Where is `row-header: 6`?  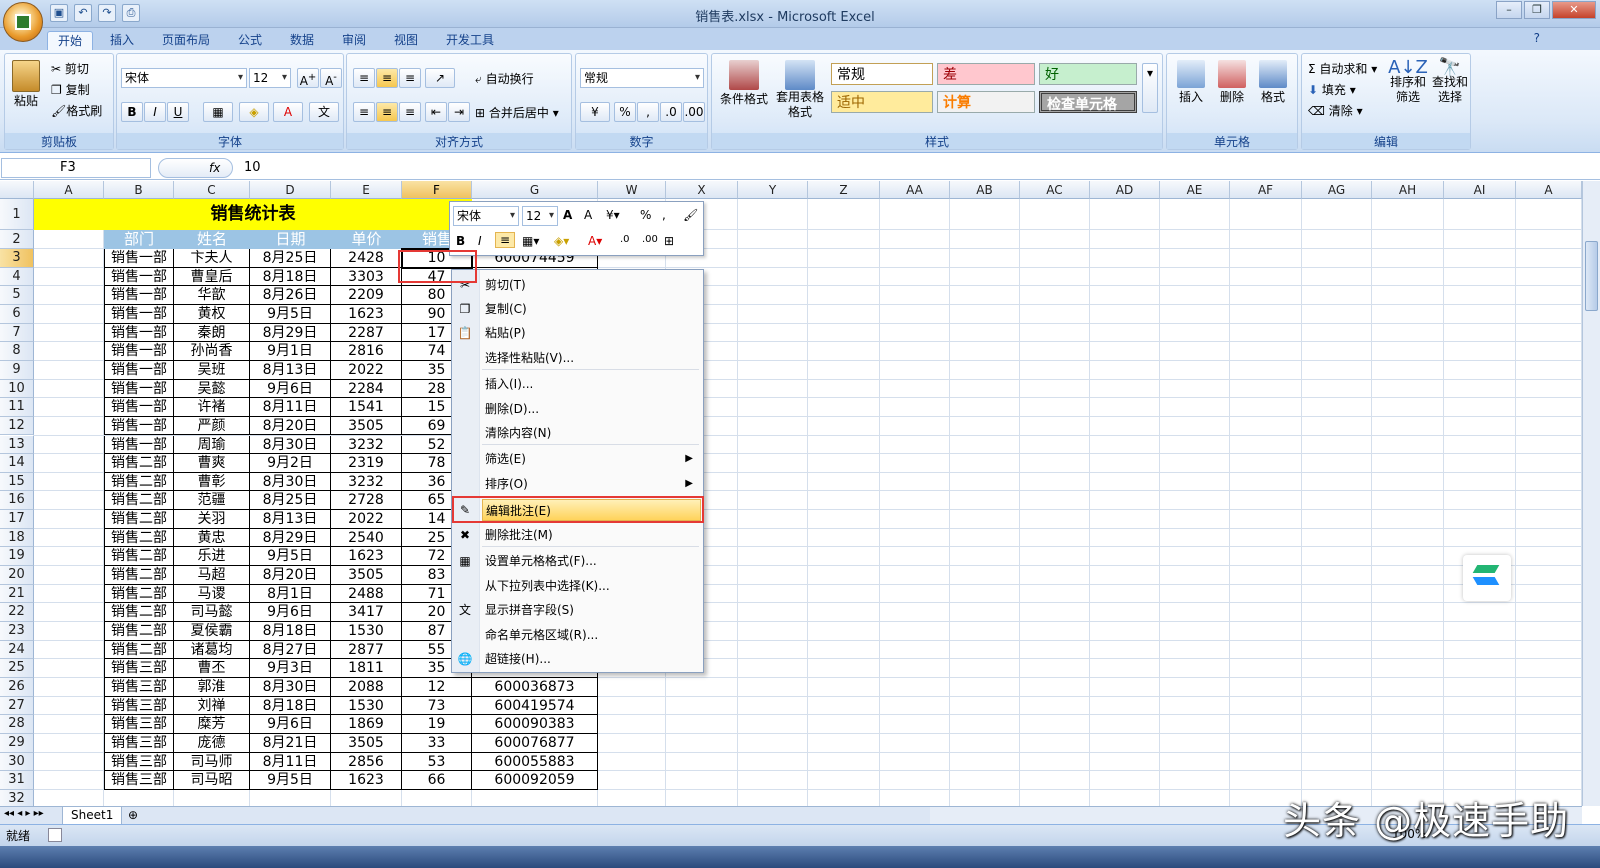
row-header: 6 is located at coordinates (17, 314).